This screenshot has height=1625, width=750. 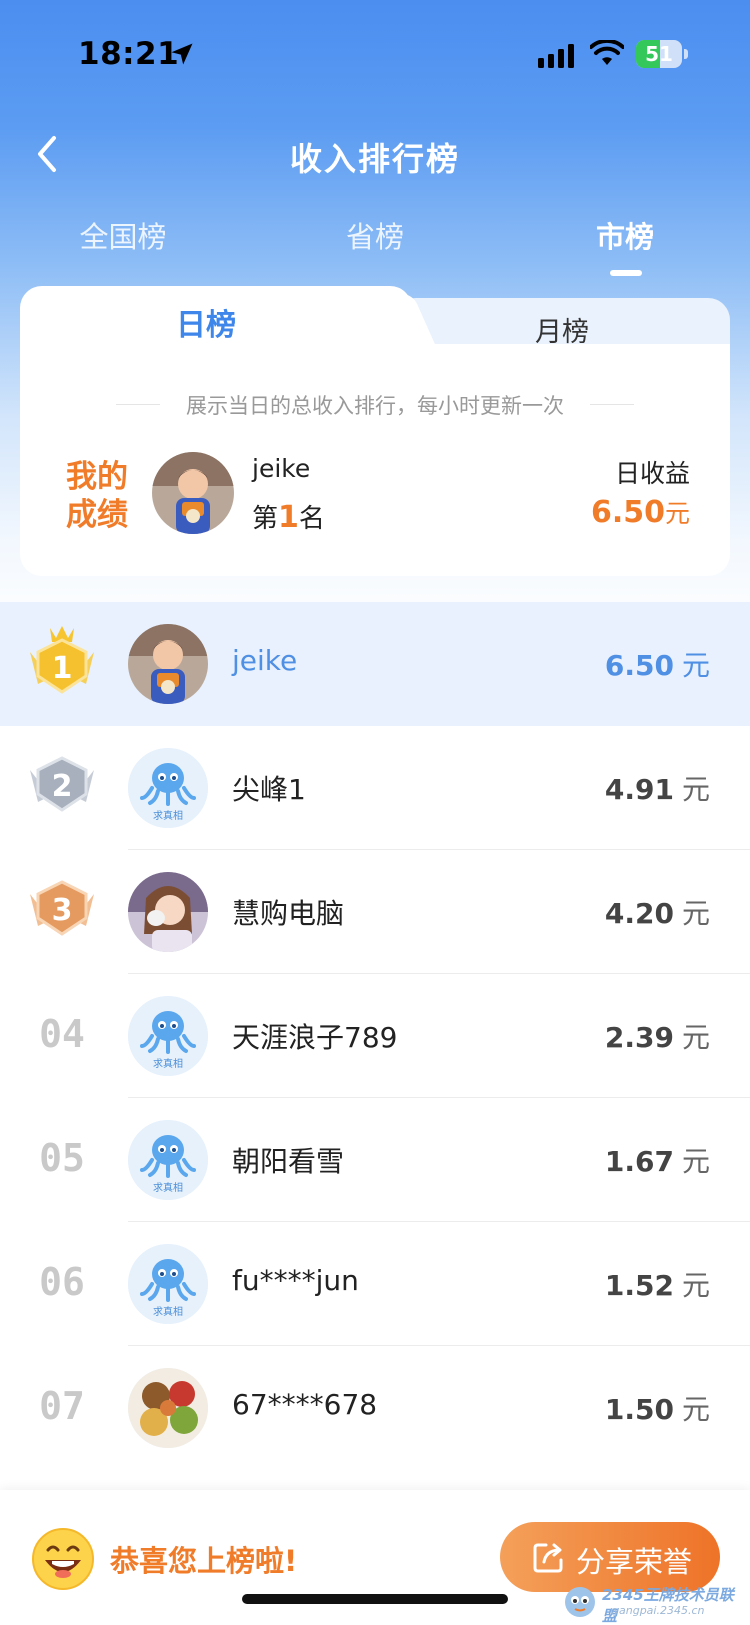 I want to click on wifi-icon, so click(x=607, y=52).